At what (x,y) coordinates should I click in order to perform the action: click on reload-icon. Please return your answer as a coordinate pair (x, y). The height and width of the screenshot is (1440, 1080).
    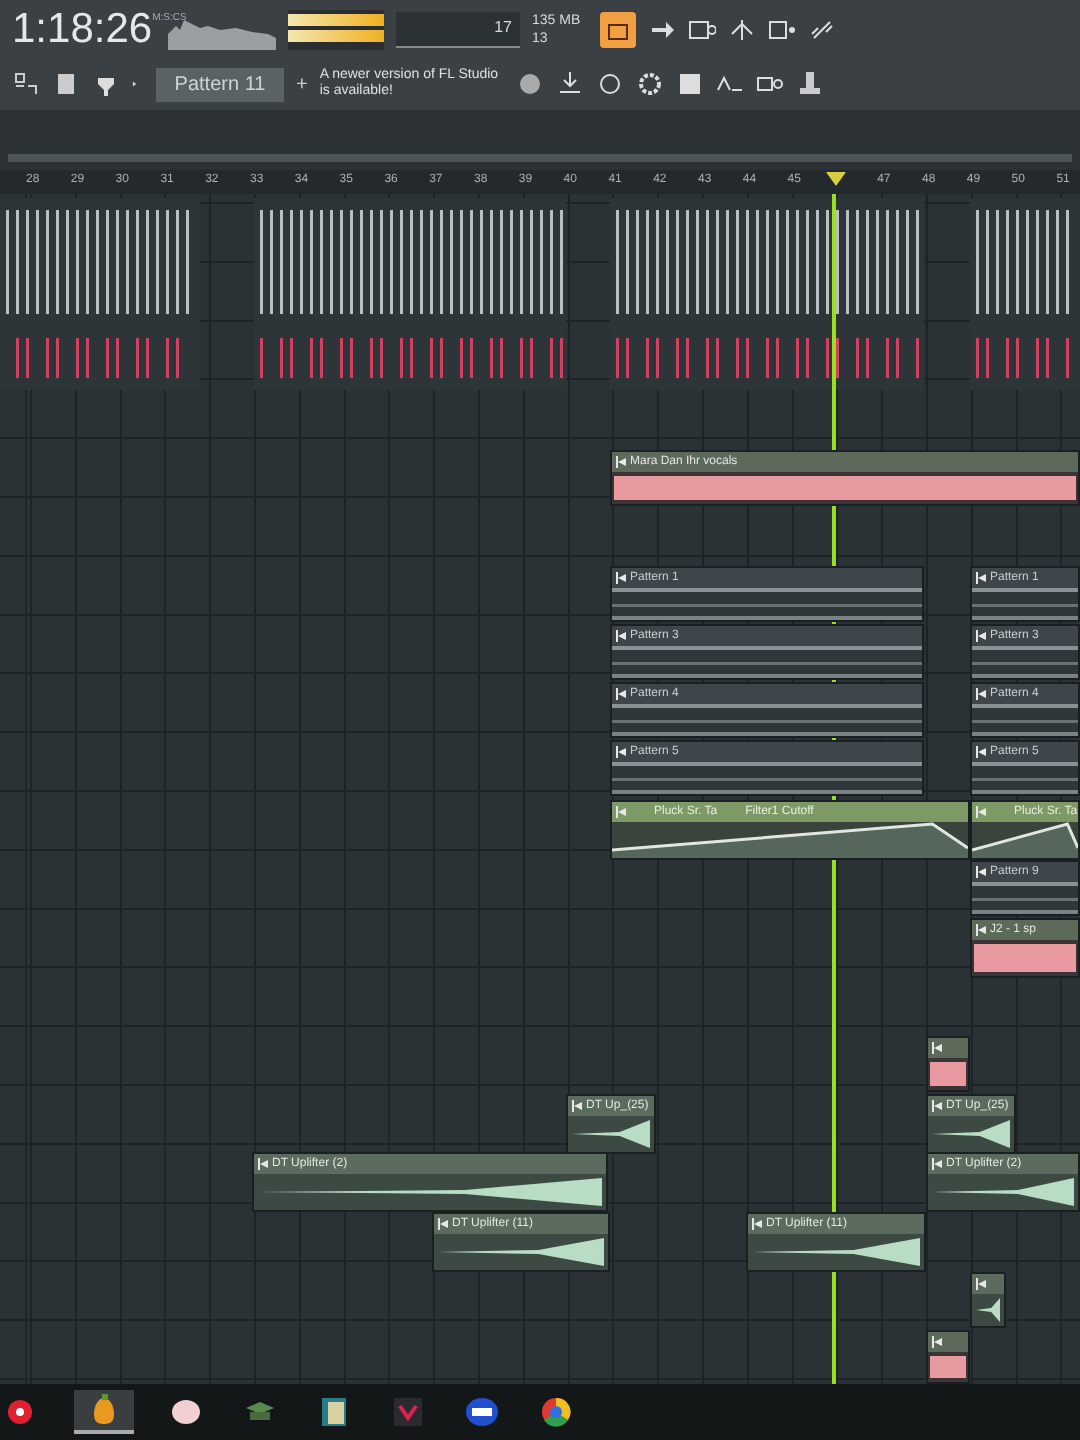
    Looking at the image, I should click on (609, 84).